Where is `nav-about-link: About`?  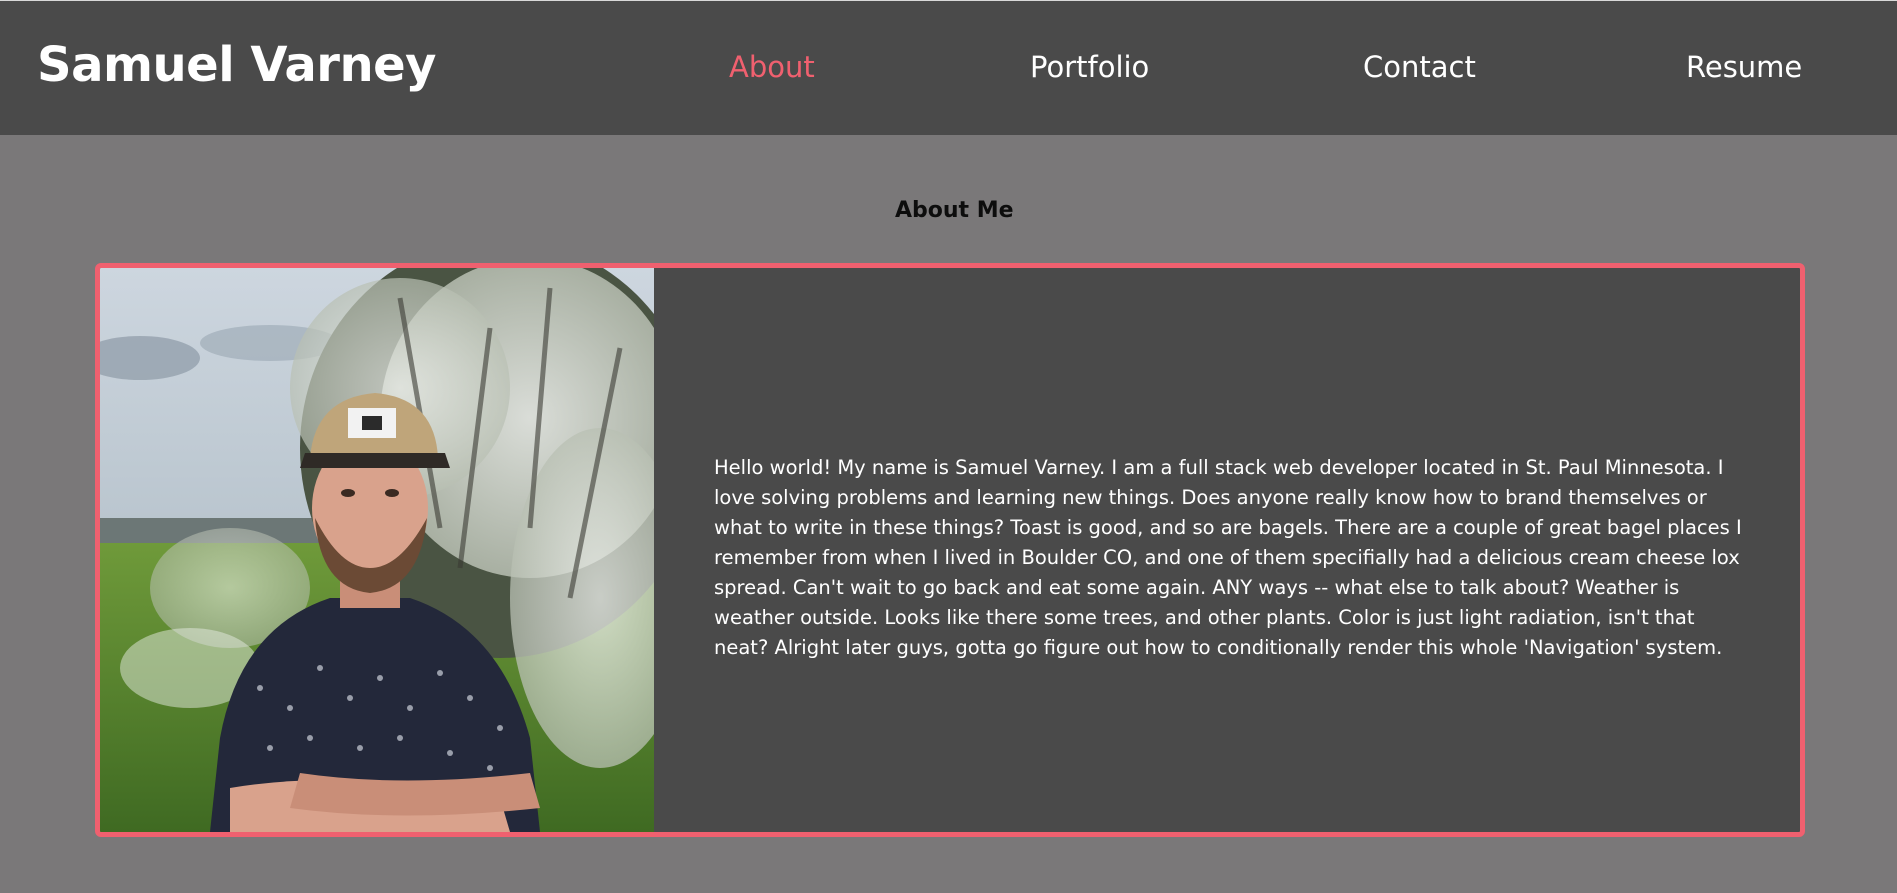
nav-about-link: About is located at coordinates (772, 67).